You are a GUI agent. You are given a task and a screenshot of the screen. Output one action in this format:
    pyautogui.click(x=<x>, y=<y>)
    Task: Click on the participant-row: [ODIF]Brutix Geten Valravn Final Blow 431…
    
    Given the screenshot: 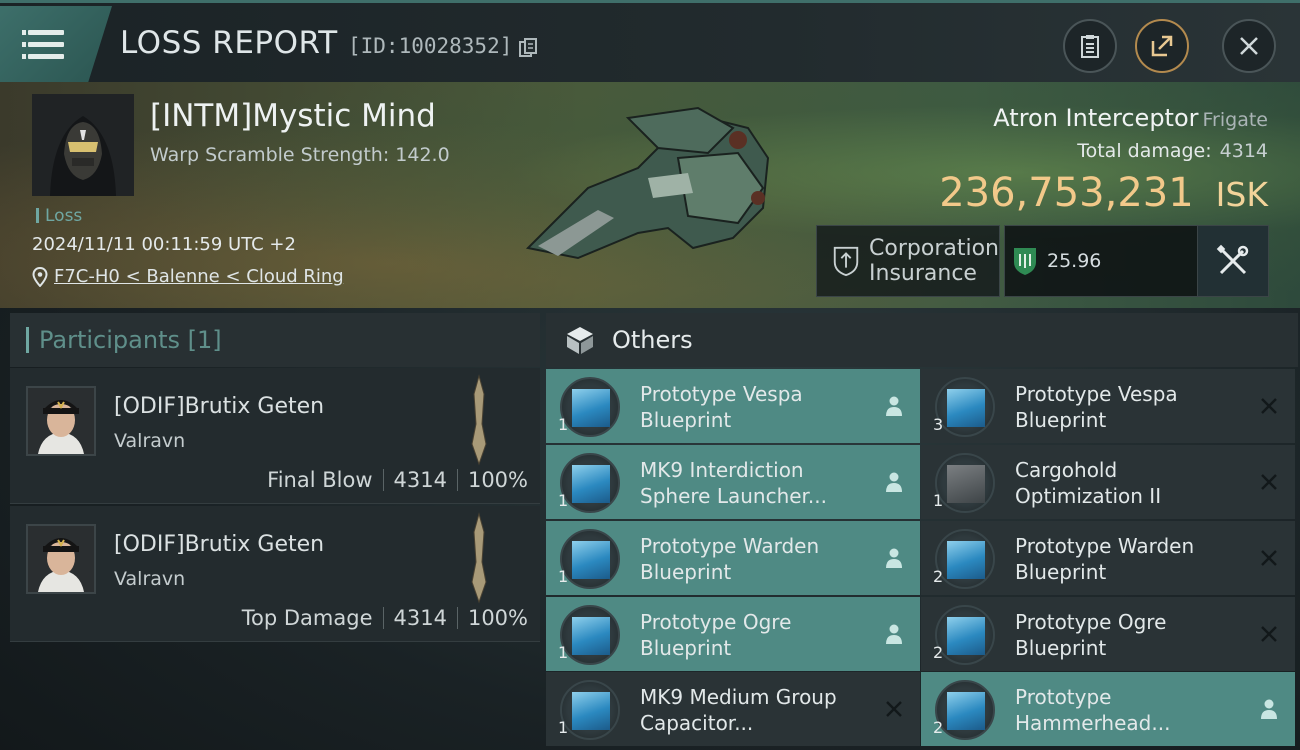 What is the action you would take?
    pyautogui.click(x=275, y=436)
    